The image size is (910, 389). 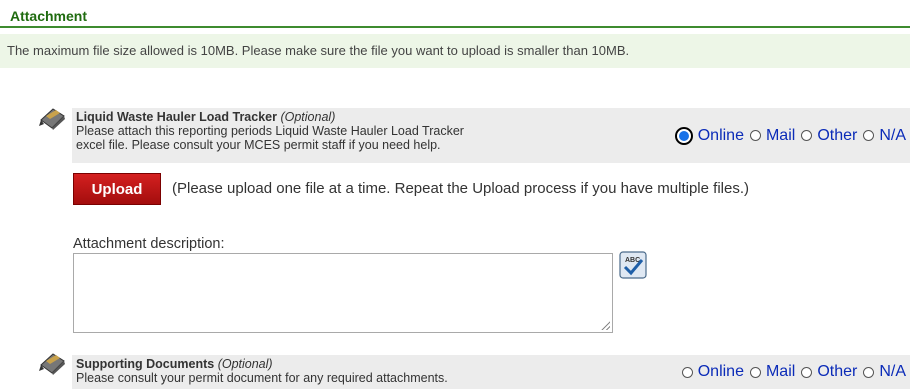 I want to click on item-title: Supporting Documents, so click(x=145, y=364).